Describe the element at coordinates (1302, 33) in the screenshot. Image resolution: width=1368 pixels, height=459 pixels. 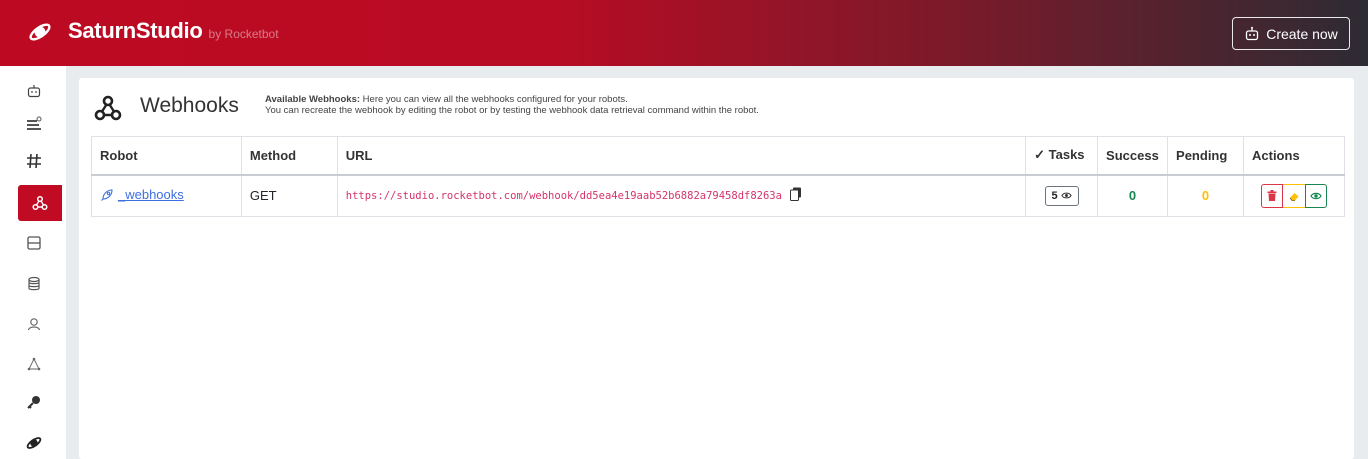
I see `create-now-label: Create now` at that location.